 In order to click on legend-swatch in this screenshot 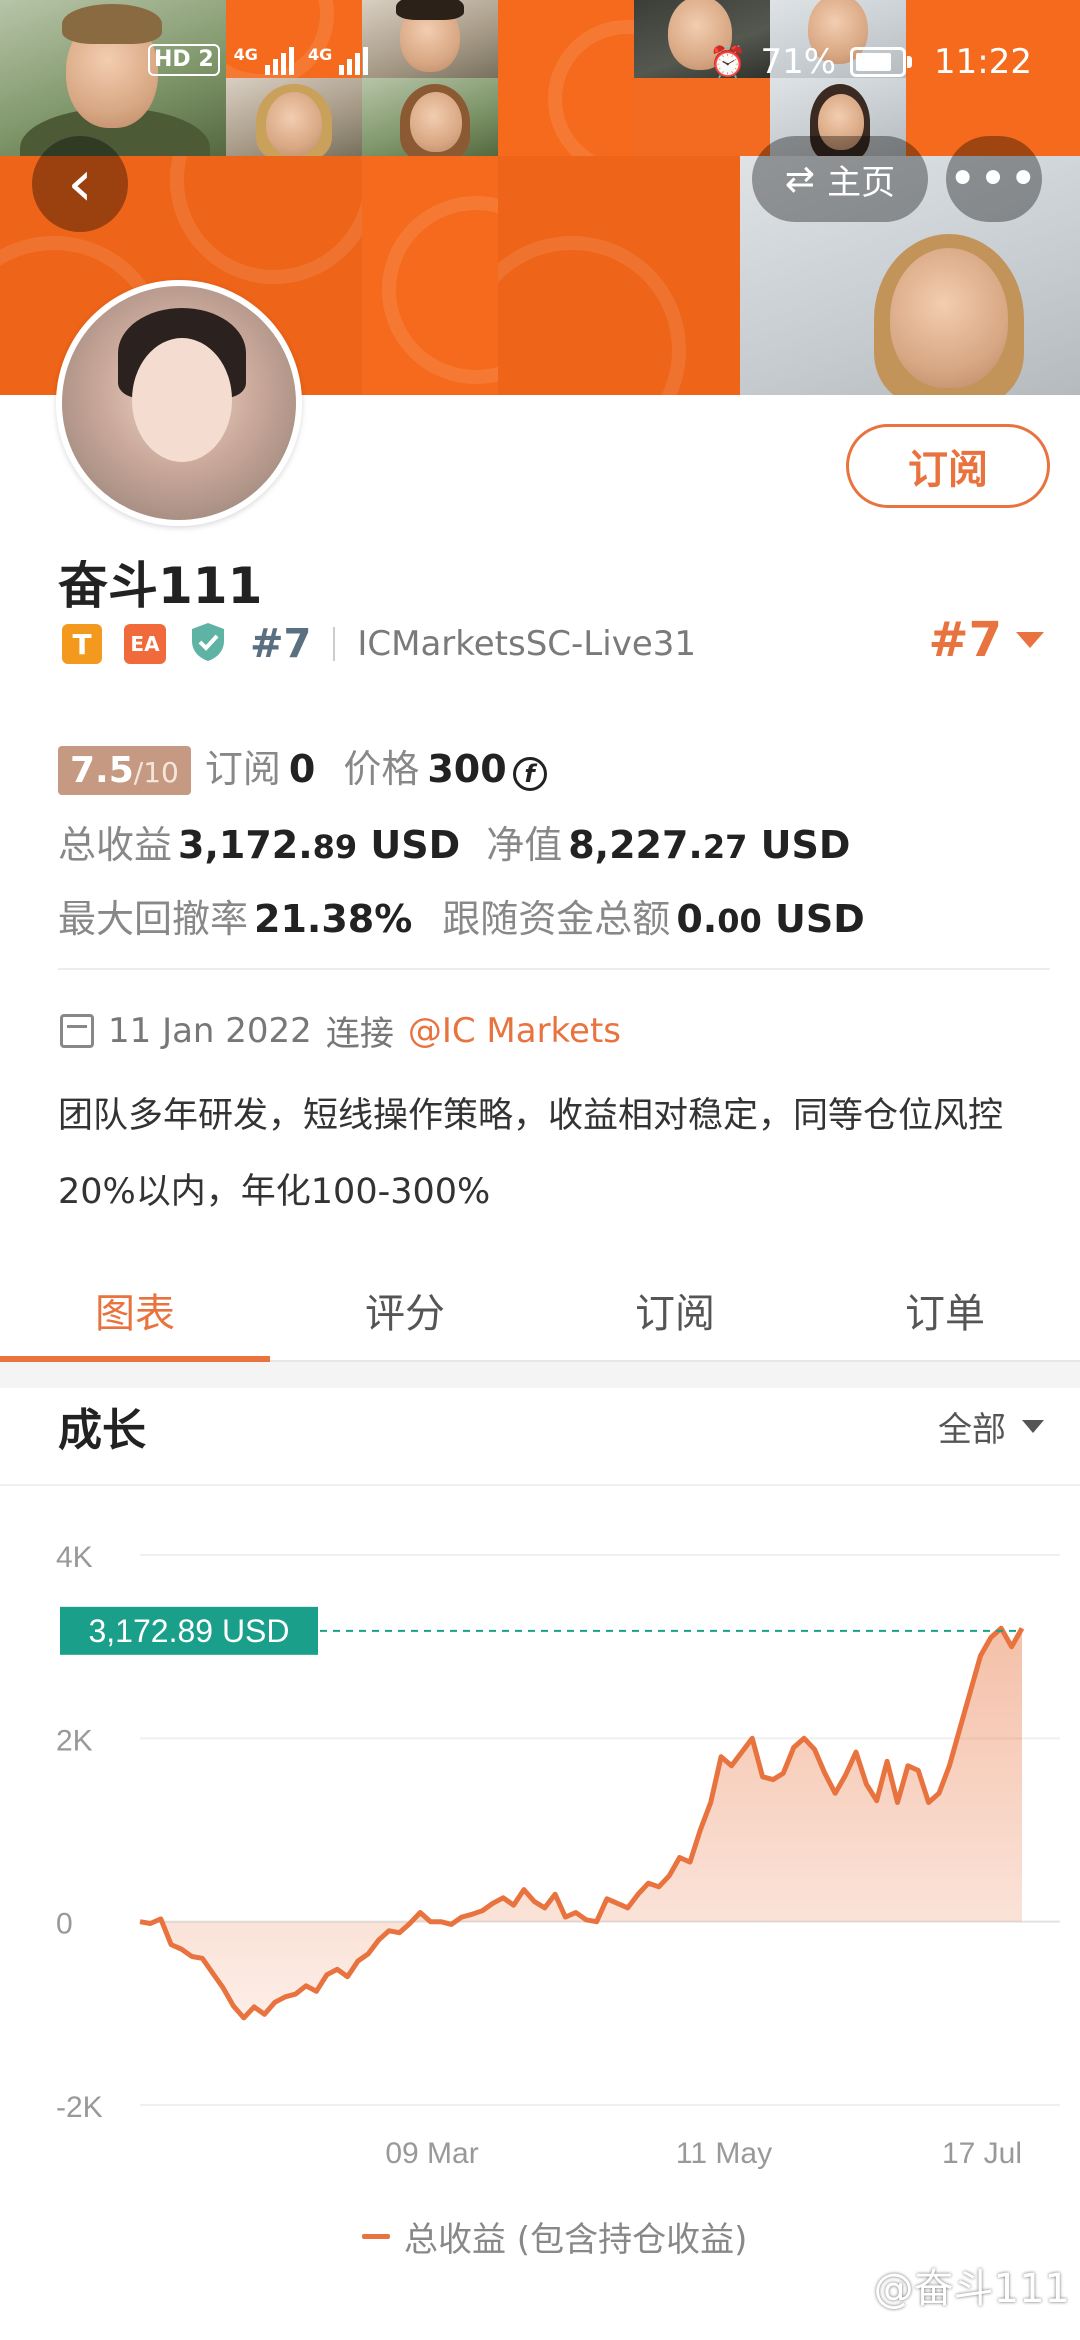, I will do `click(376, 2236)`.